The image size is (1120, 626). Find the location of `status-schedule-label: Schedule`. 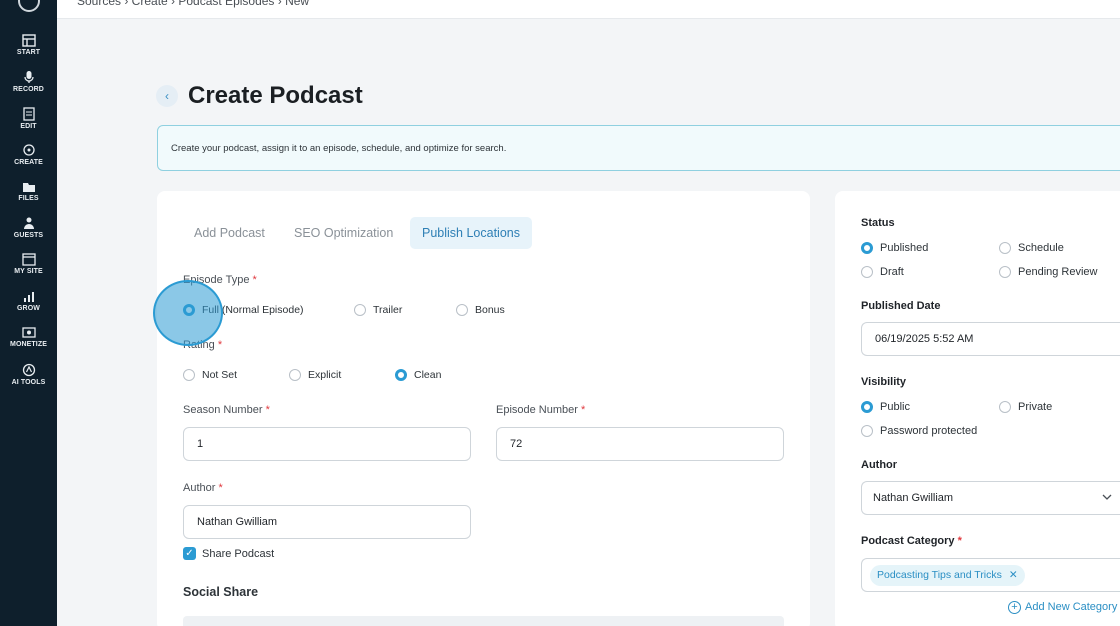

status-schedule-label: Schedule is located at coordinates (1041, 248).